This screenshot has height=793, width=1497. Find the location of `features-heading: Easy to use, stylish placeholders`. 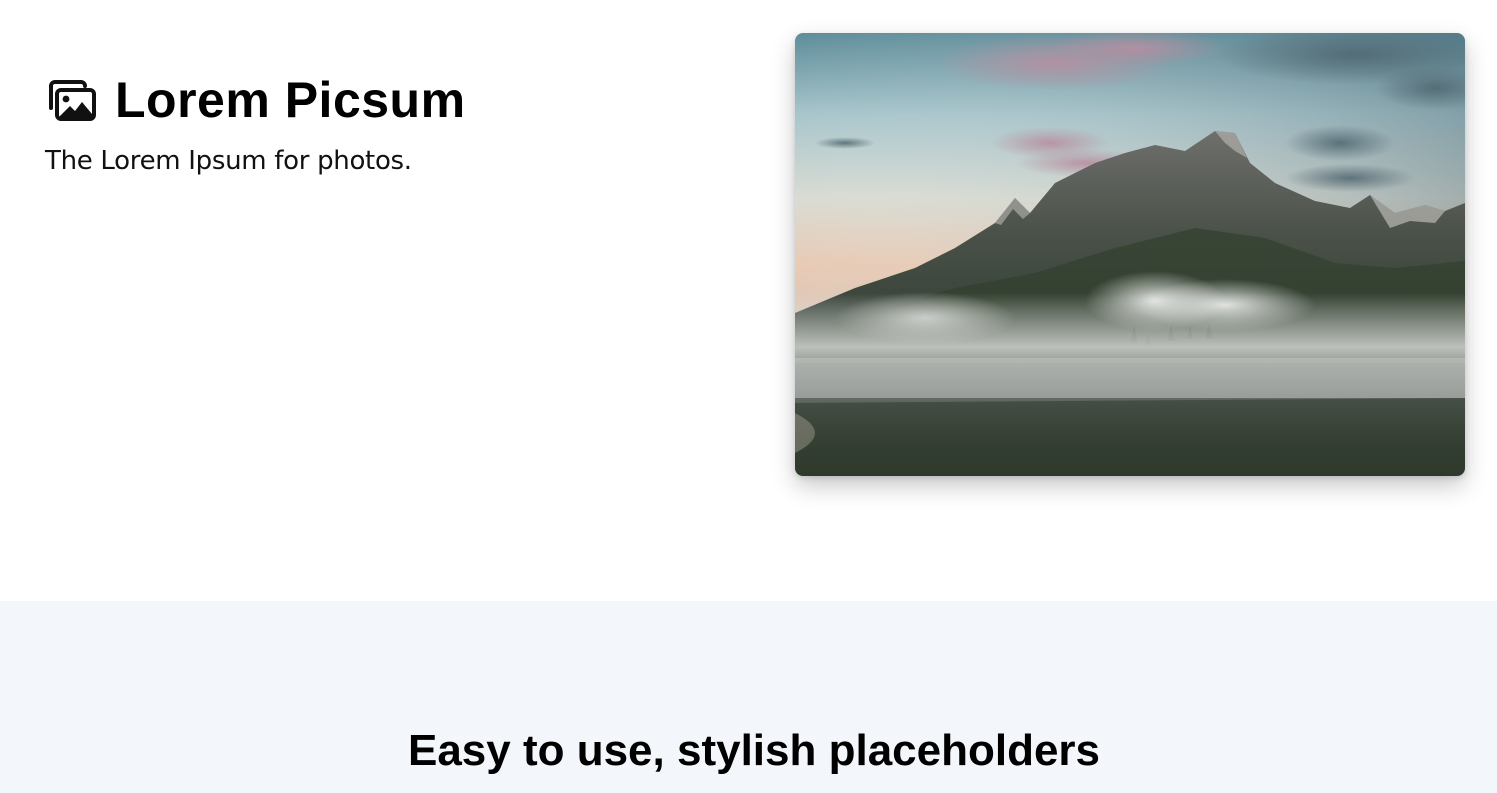

features-heading: Easy to use, stylish placeholders is located at coordinates (754, 750).